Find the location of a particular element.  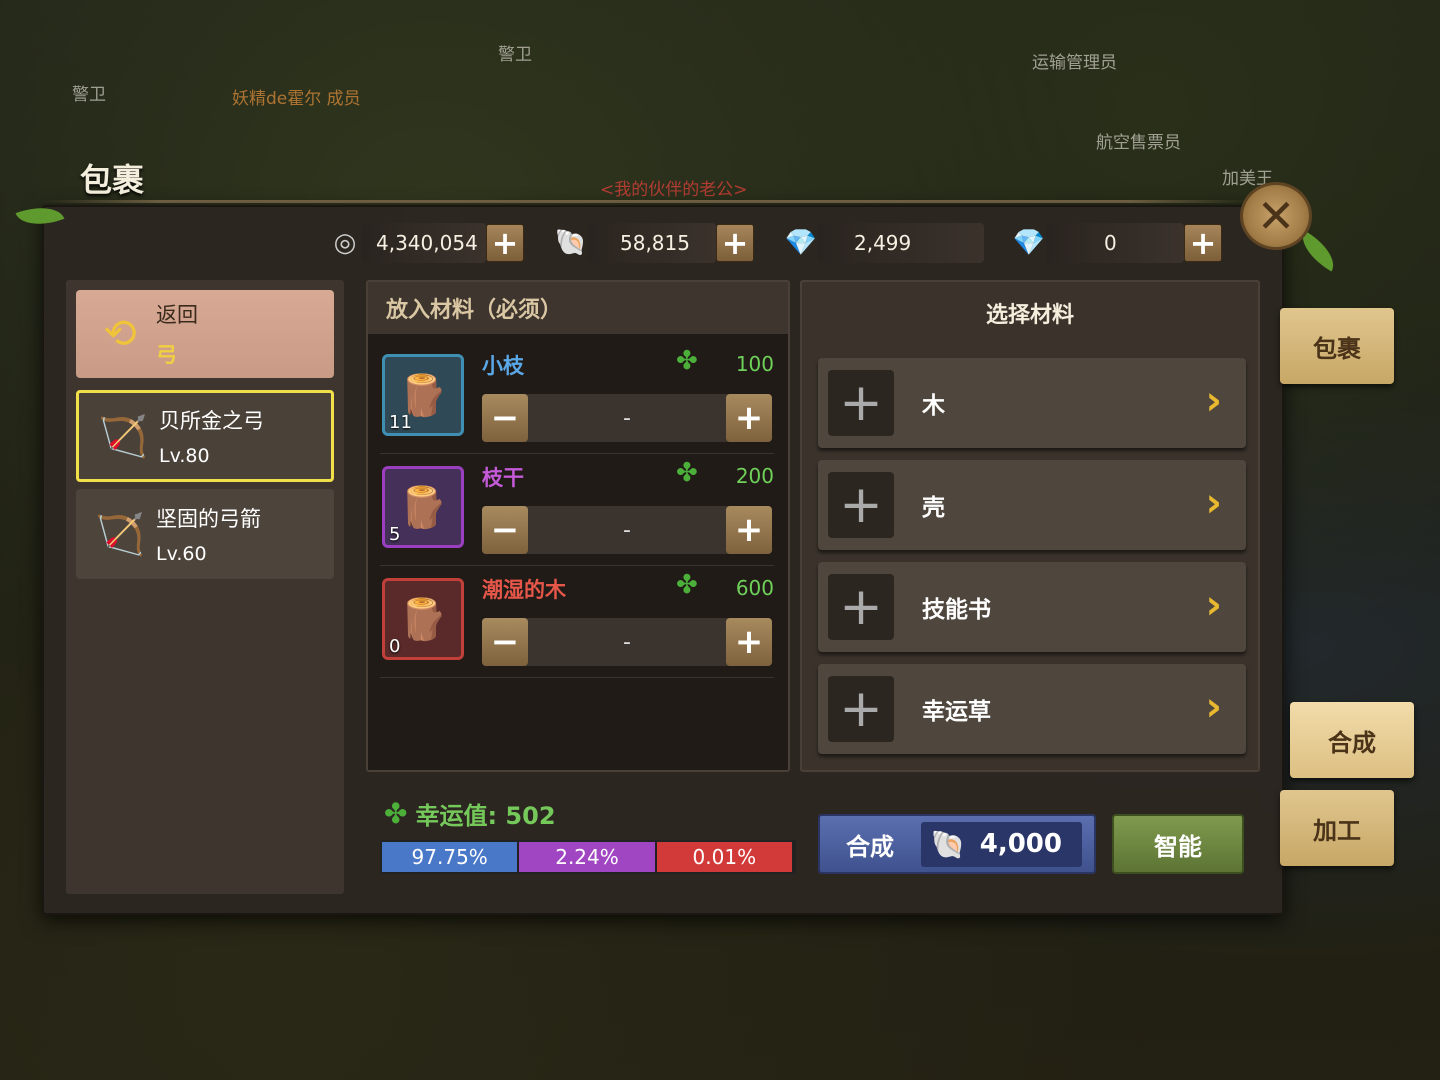

material-luck-value: 600 is located at coordinates (754, 588).